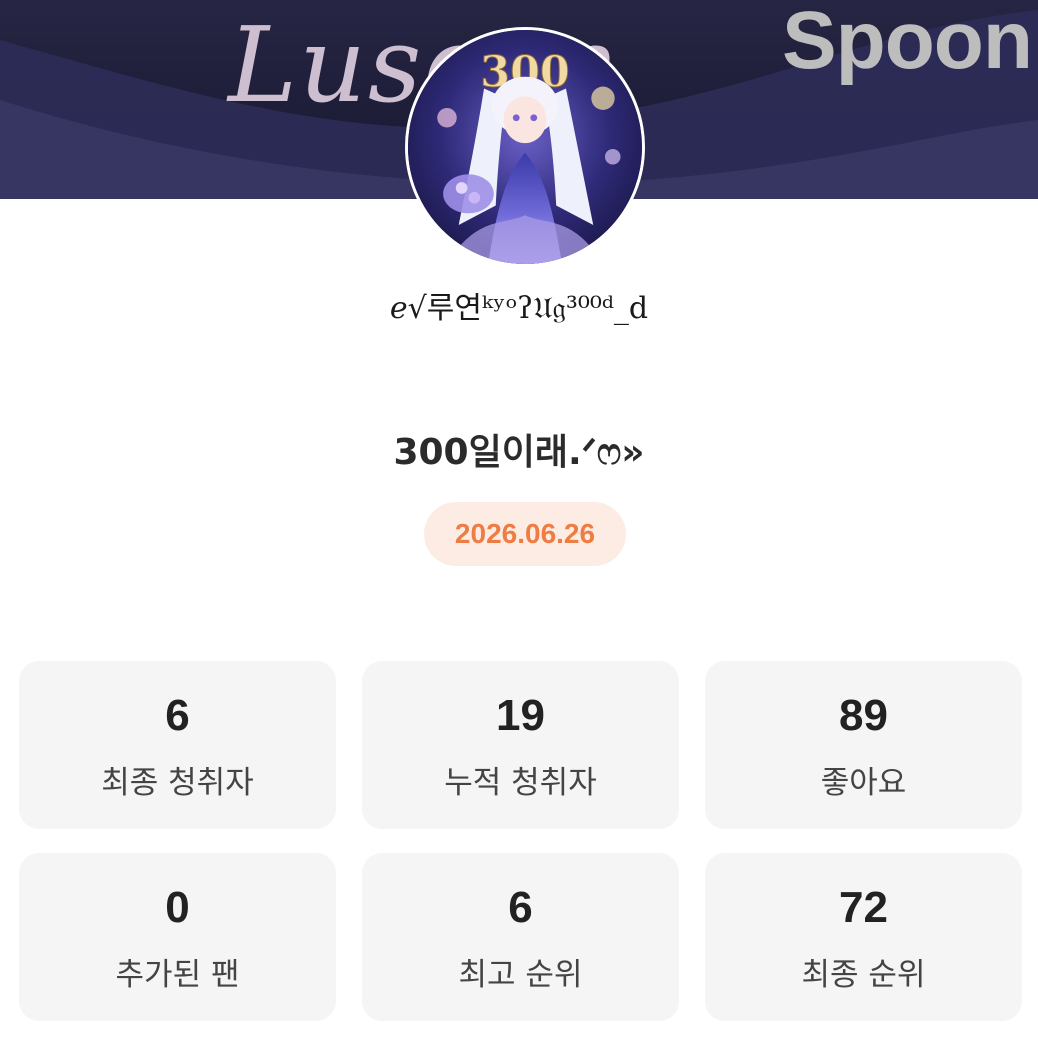 This screenshot has width=1038, height=1047. What do you see at coordinates (863, 937) in the screenshot?
I see `stat-card-final-rank: 72 최종 순위` at bounding box center [863, 937].